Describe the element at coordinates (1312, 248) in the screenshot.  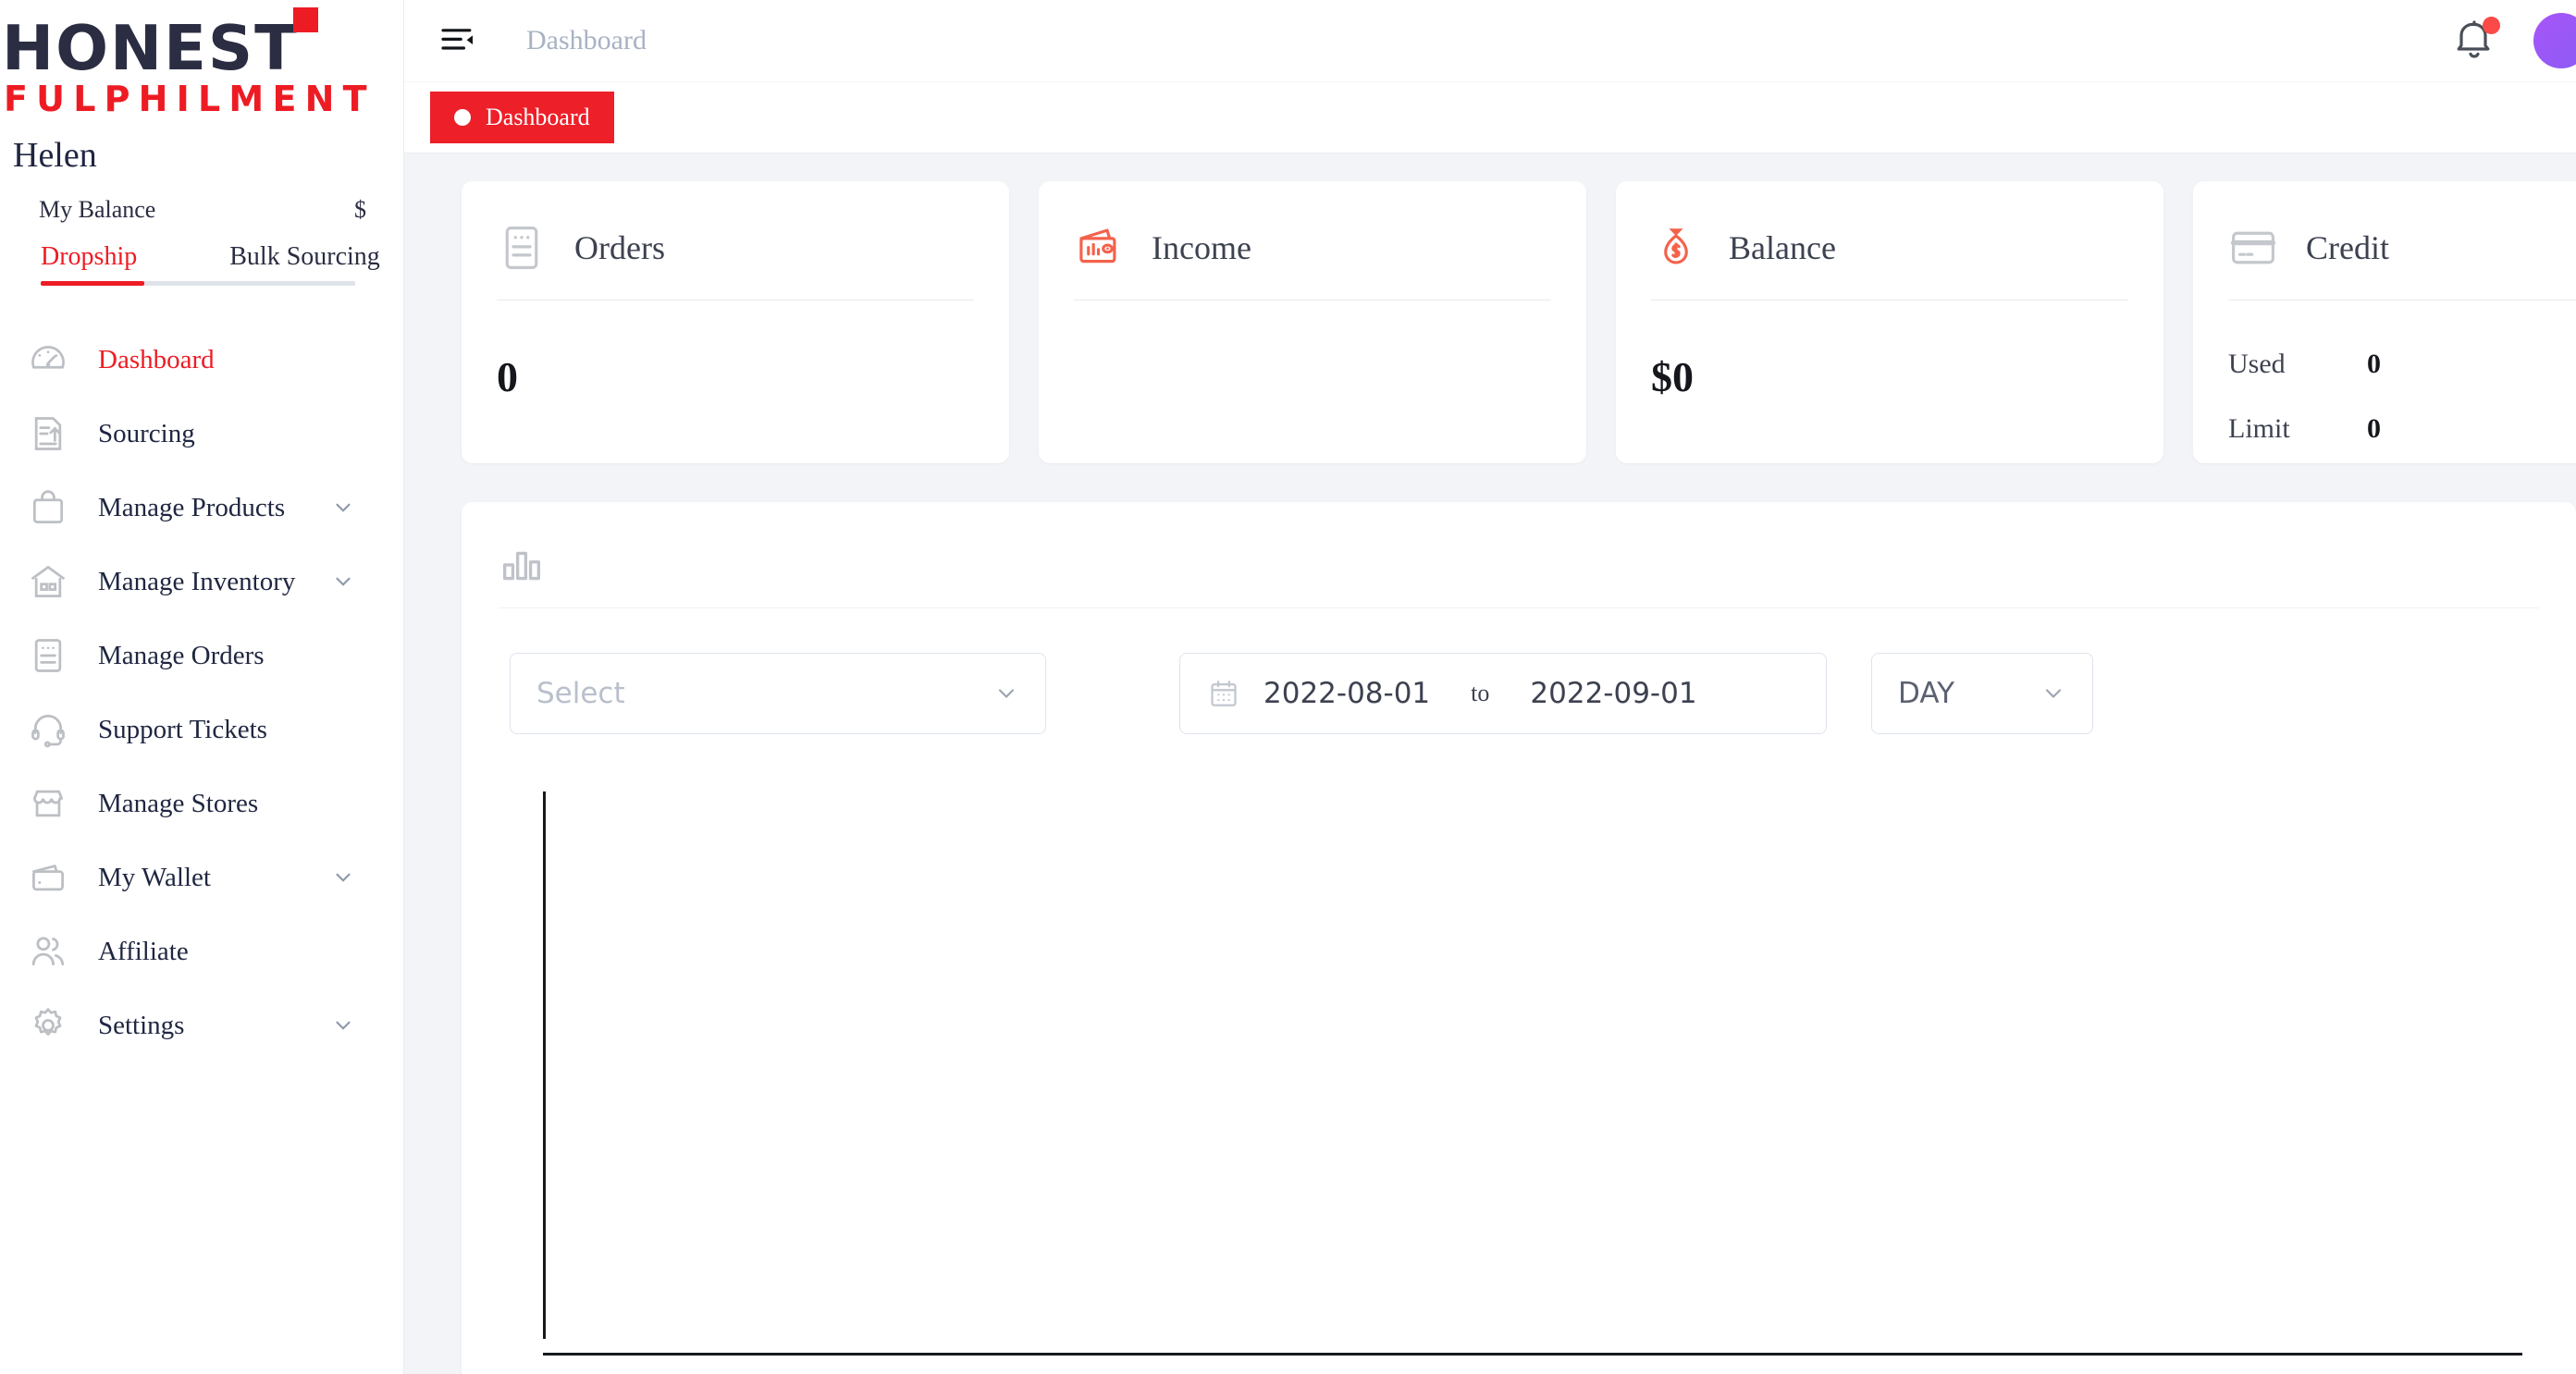
I see `card-header: Income` at that location.